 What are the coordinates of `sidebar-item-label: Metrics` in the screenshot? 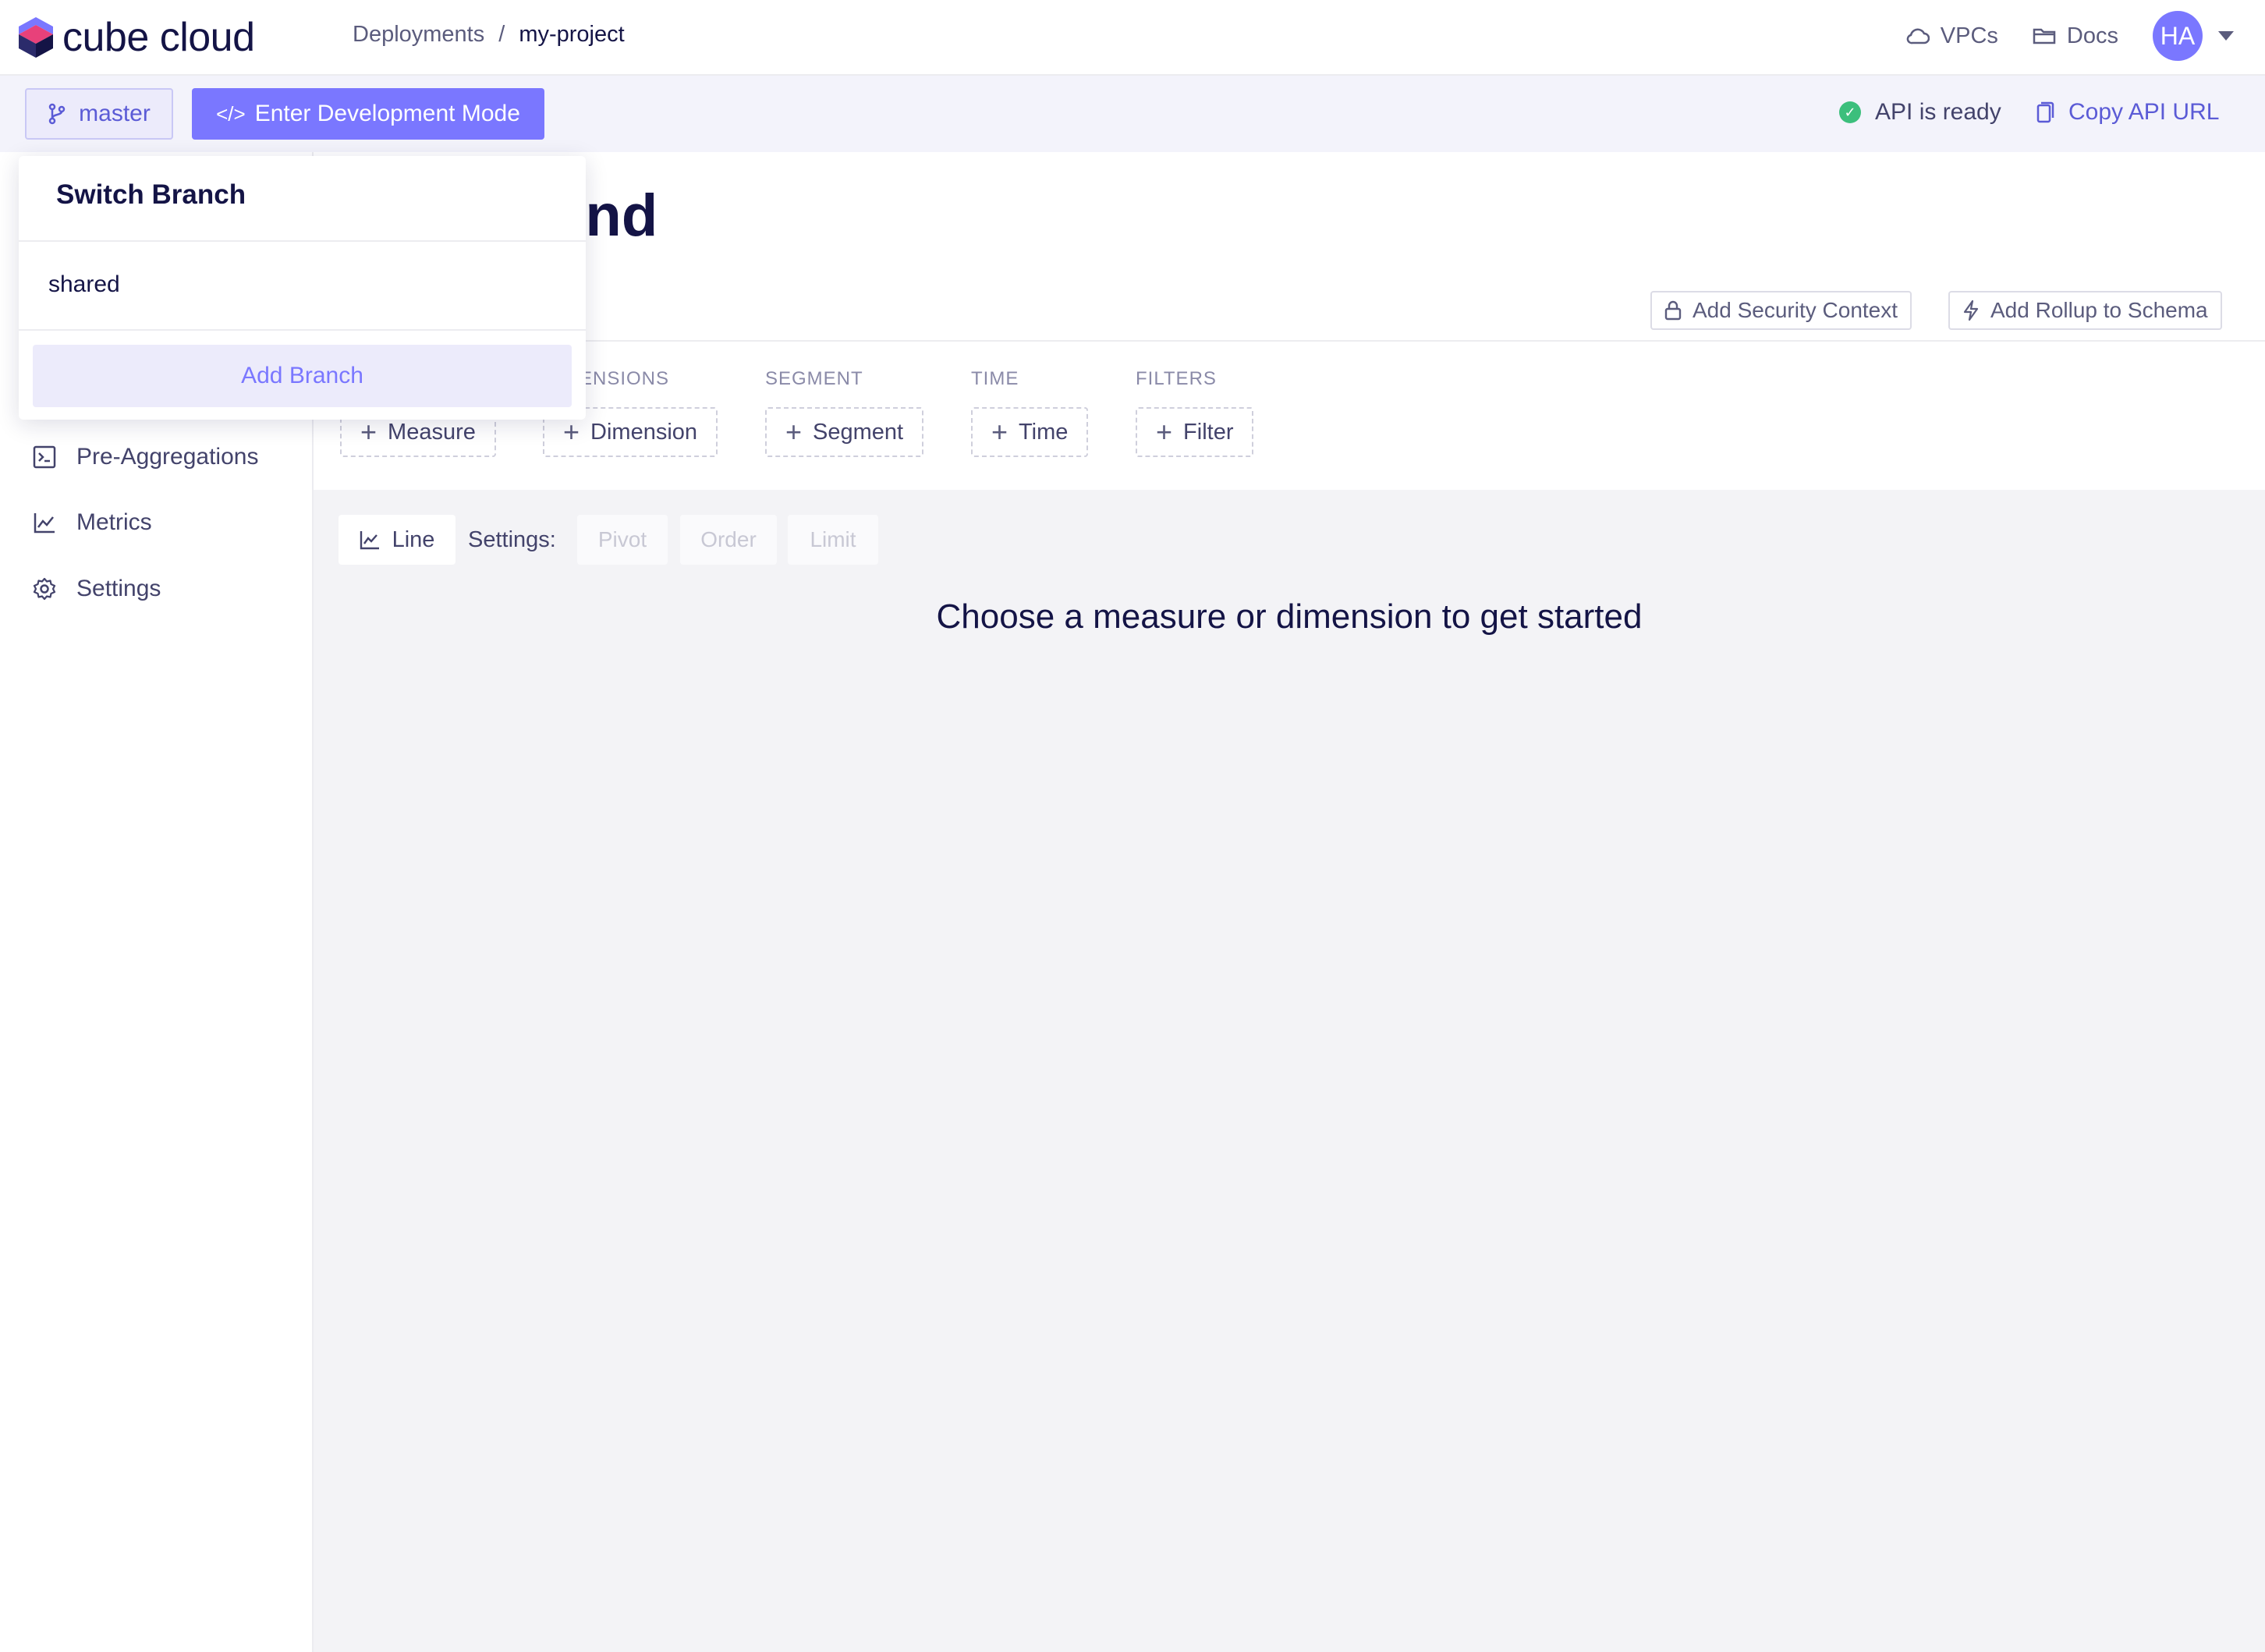 It's located at (114, 522).